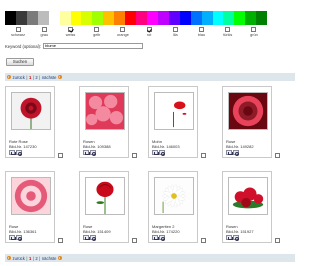  What do you see at coordinates (174, 111) in the screenshot?
I see `poppy-image` at bounding box center [174, 111].